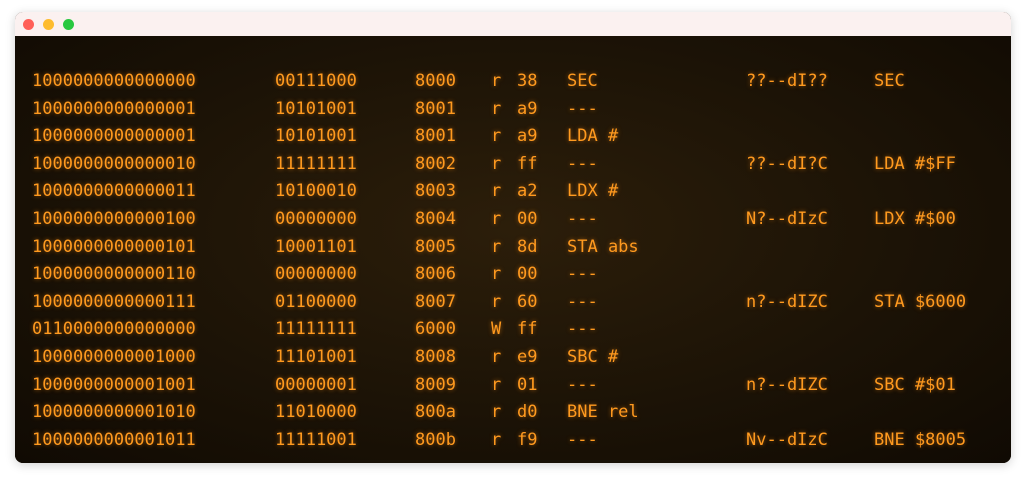  What do you see at coordinates (787, 218) in the screenshot?
I see `status-flags: N?--dIzC` at bounding box center [787, 218].